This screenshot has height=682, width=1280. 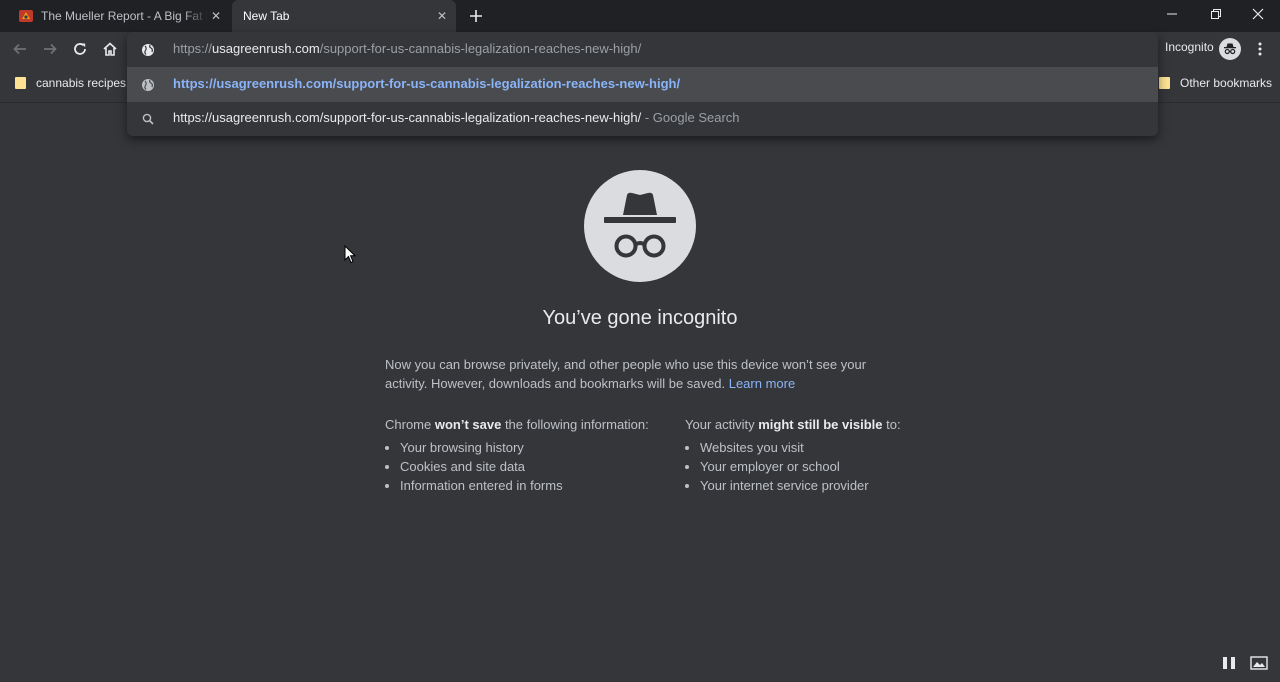 I want to click on incognito-logo-icon, so click(x=640, y=226).